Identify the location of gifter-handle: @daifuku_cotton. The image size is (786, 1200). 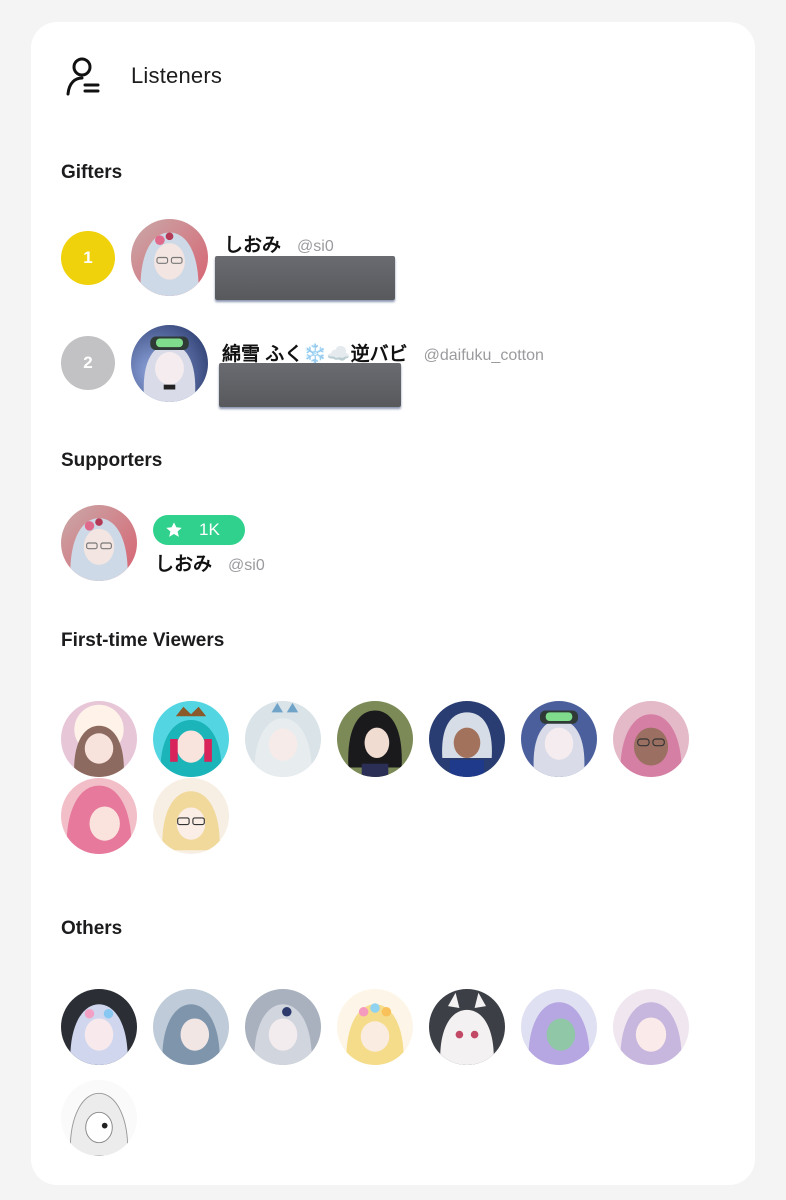
(483, 355).